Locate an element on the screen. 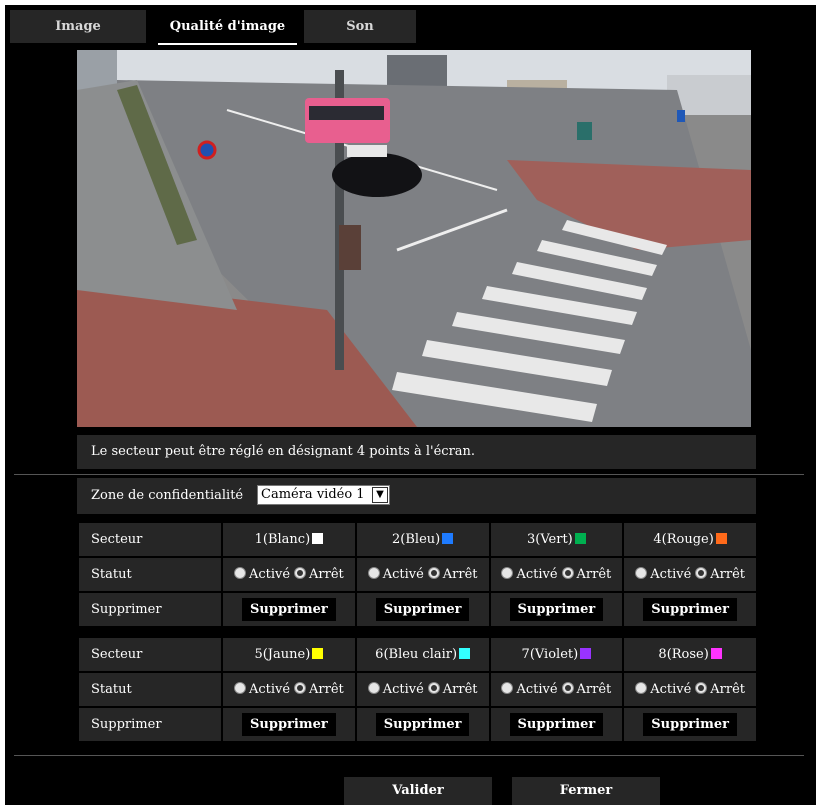 The width and height of the screenshot is (817, 806). sector-2: 2(Bleu) is located at coordinates (422, 539).